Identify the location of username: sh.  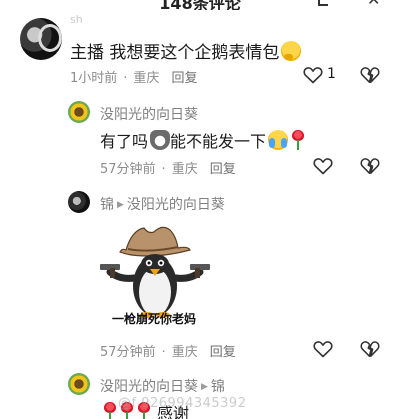
(76, 18).